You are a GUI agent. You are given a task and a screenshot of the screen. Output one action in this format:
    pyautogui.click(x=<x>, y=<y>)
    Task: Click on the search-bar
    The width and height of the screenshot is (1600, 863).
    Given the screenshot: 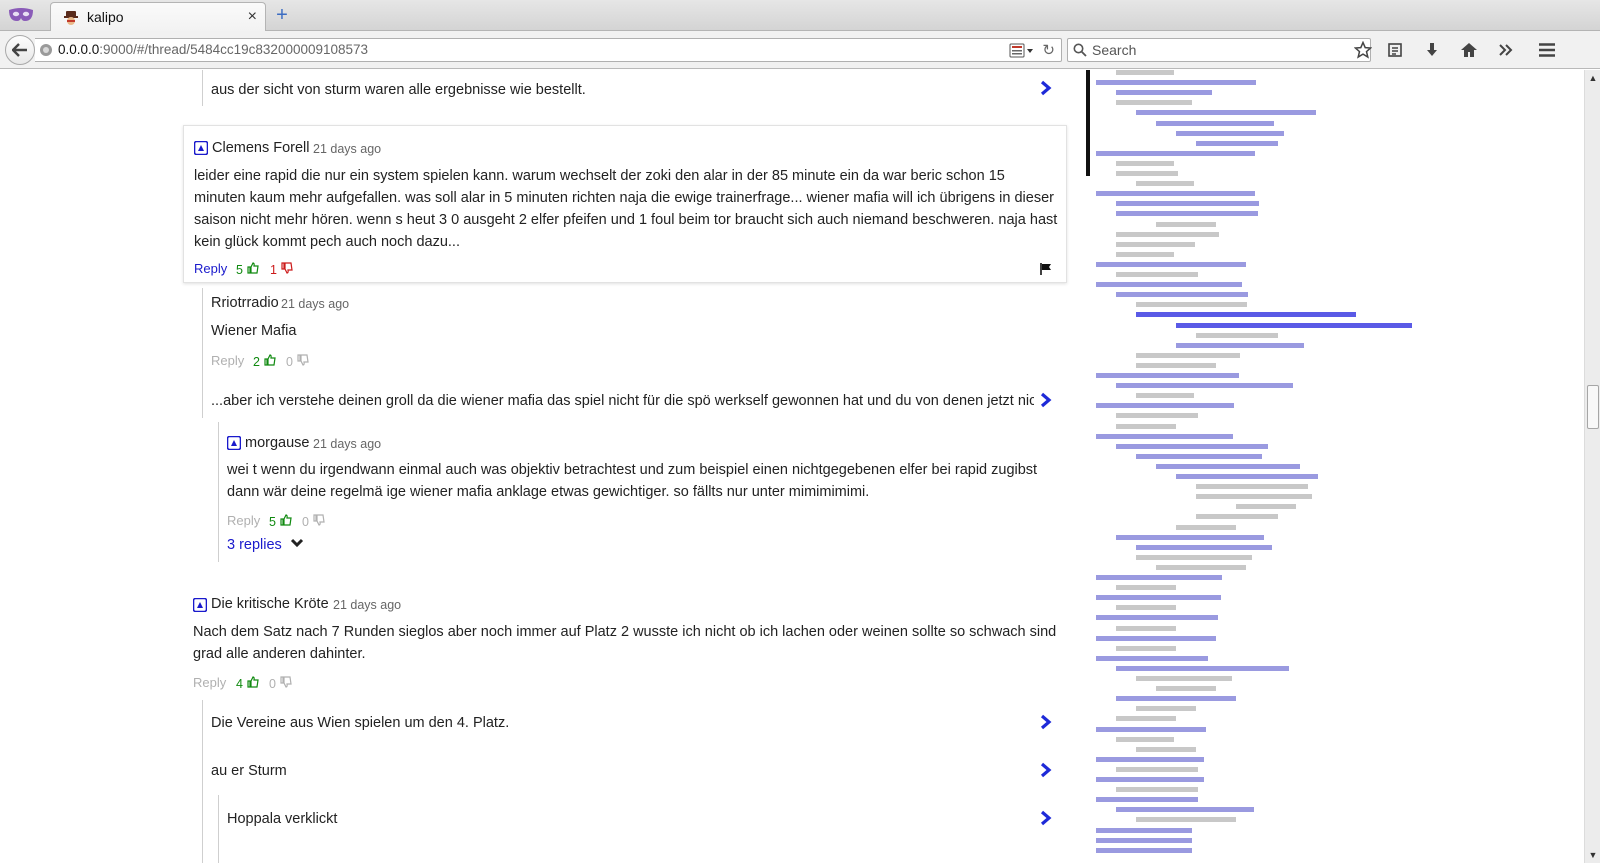 What is the action you would take?
    pyautogui.click(x=1219, y=50)
    